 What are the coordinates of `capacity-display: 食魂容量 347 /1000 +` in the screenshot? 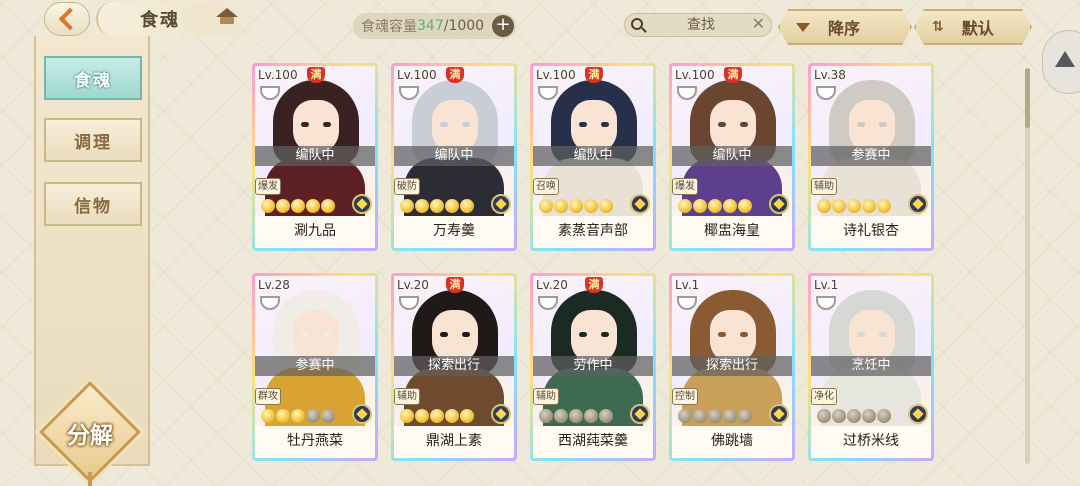 It's located at (434, 26).